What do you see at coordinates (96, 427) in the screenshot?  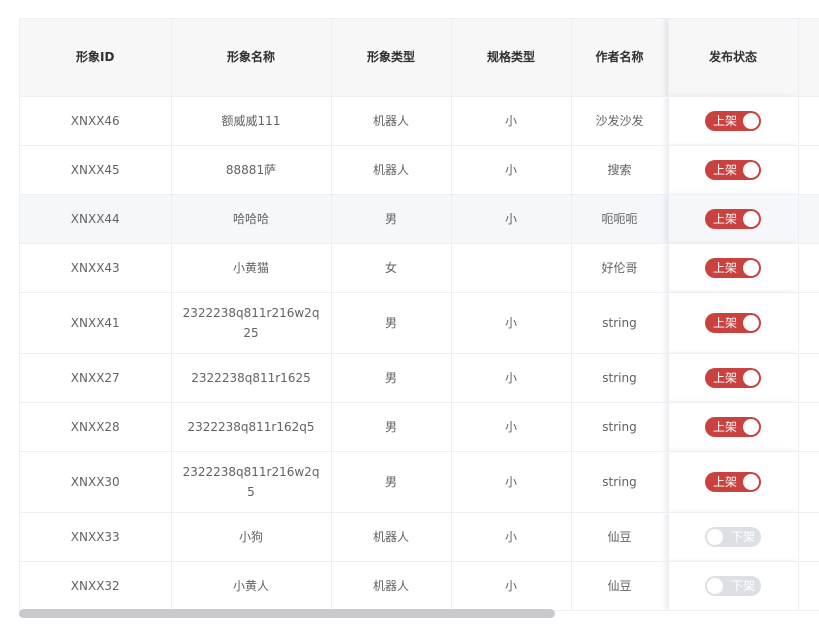 I see `cell-id: XNXX28` at bounding box center [96, 427].